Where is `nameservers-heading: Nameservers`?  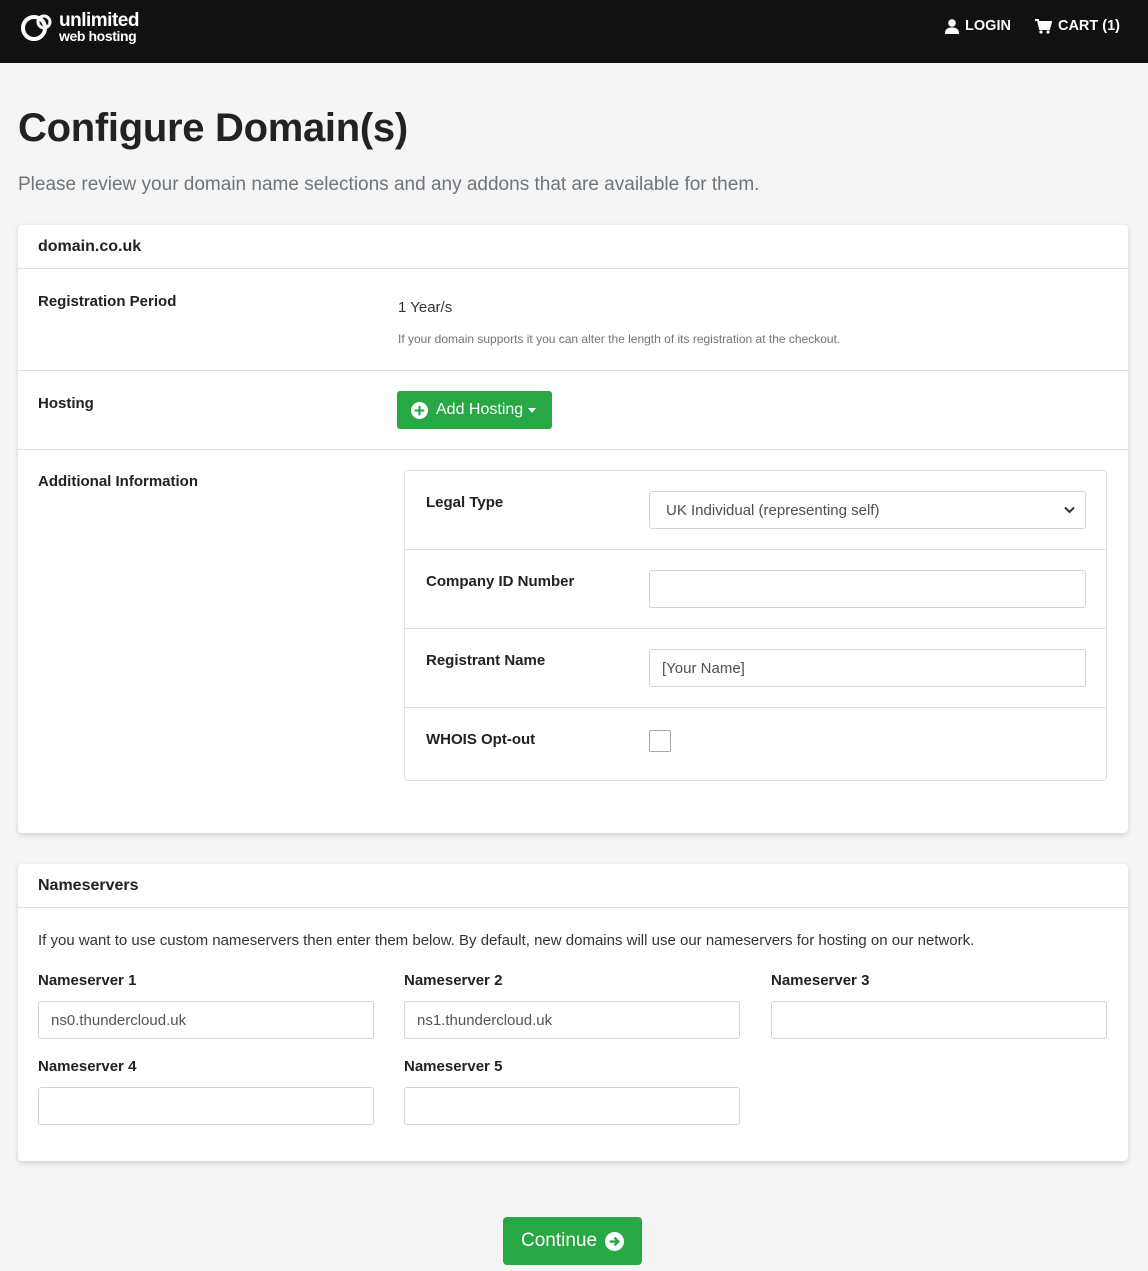 nameservers-heading: Nameservers is located at coordinates (573, 886).